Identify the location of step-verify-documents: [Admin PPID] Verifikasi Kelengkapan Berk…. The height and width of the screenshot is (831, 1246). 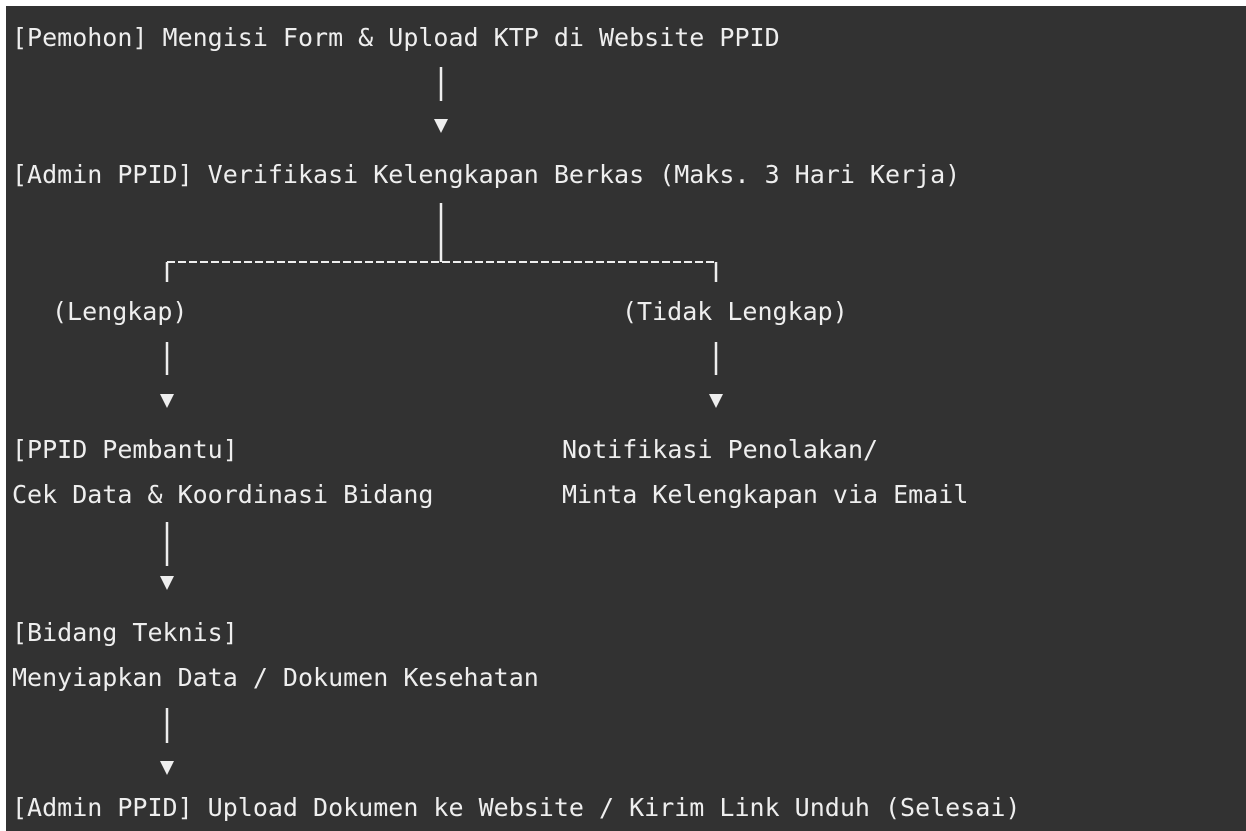
(486, 174).